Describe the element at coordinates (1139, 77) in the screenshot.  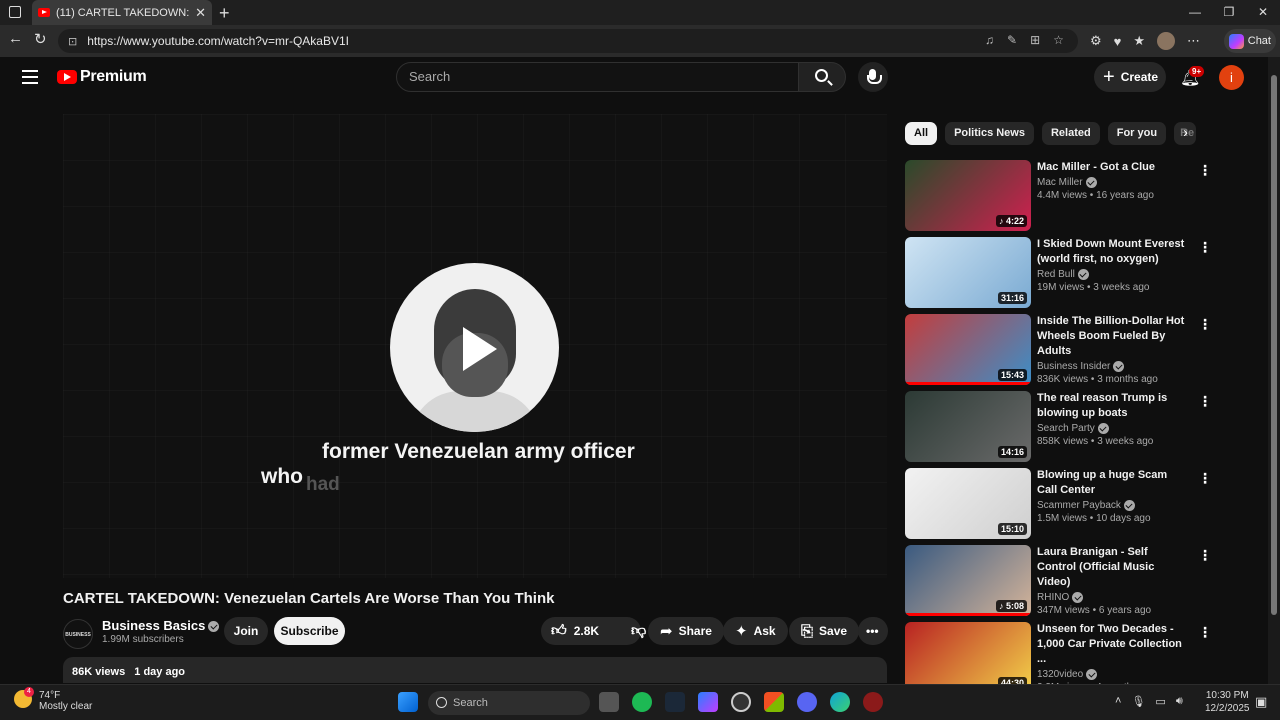
I see `create-label: Create` at that location.